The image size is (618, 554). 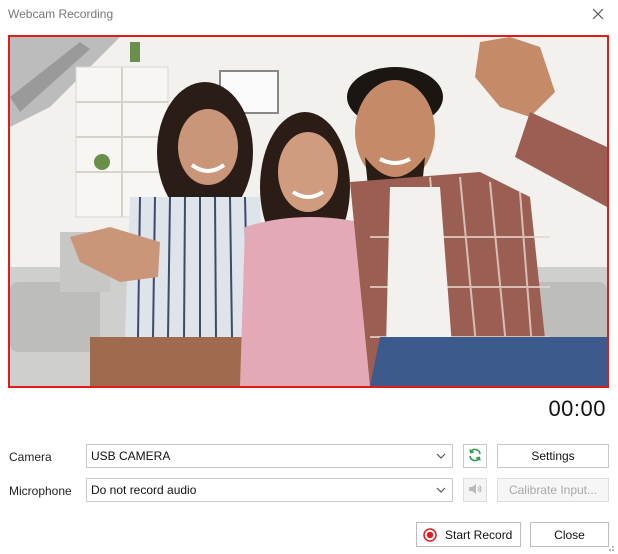 I want to click on microphone-label: Microphone, so click(x=40, y=491).